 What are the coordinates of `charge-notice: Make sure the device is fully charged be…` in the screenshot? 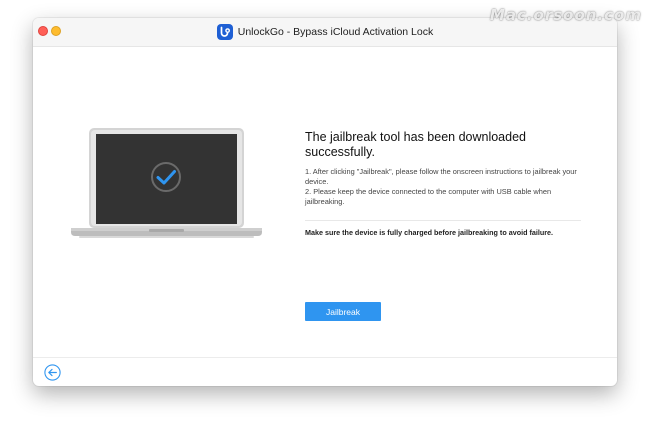 It's located at (429, 232).